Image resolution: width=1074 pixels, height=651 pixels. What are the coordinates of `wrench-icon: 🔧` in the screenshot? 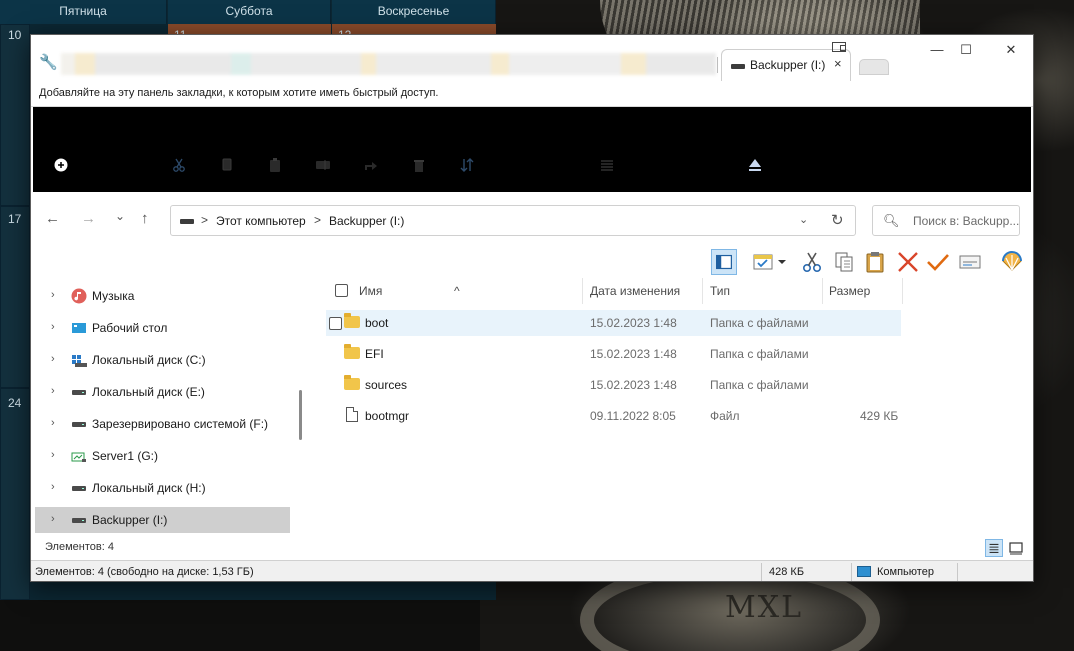 It's located at (48, 63).